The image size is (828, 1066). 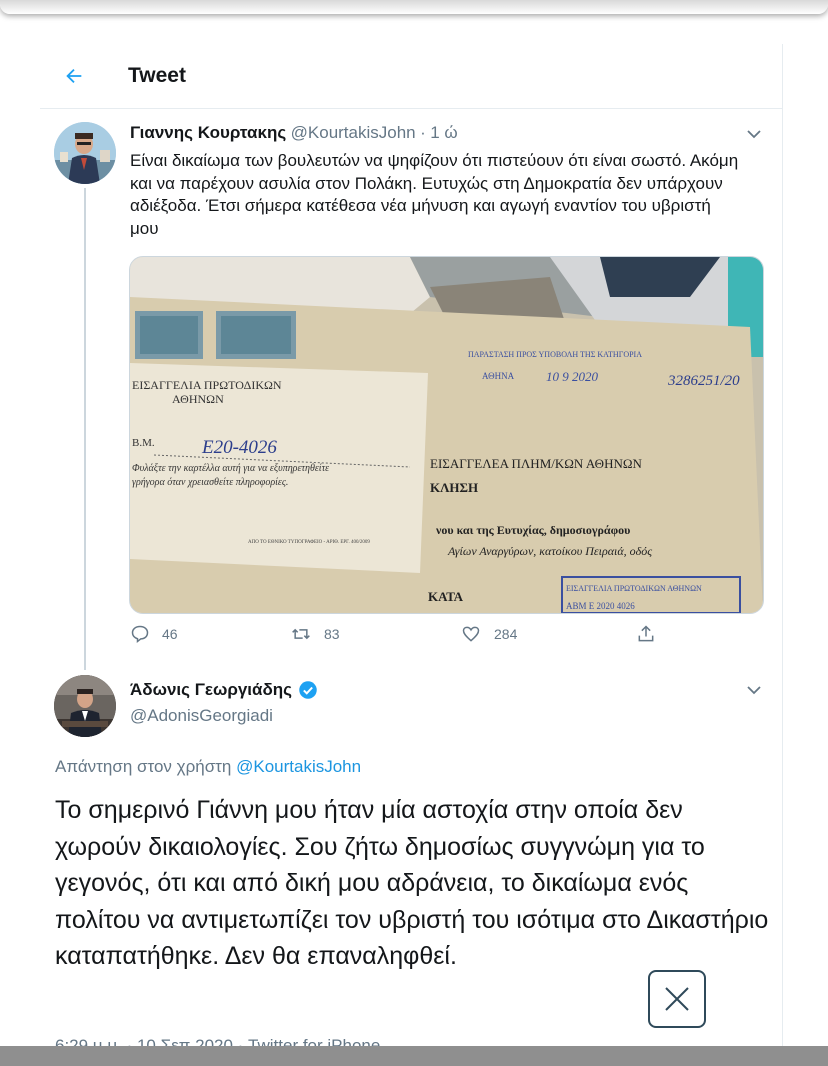 What do you see at coordinates (198, 399) in the screenshot?
I see `card-text-2: ΑΘΗΝΩΝ` at bounding box center [198, 399].